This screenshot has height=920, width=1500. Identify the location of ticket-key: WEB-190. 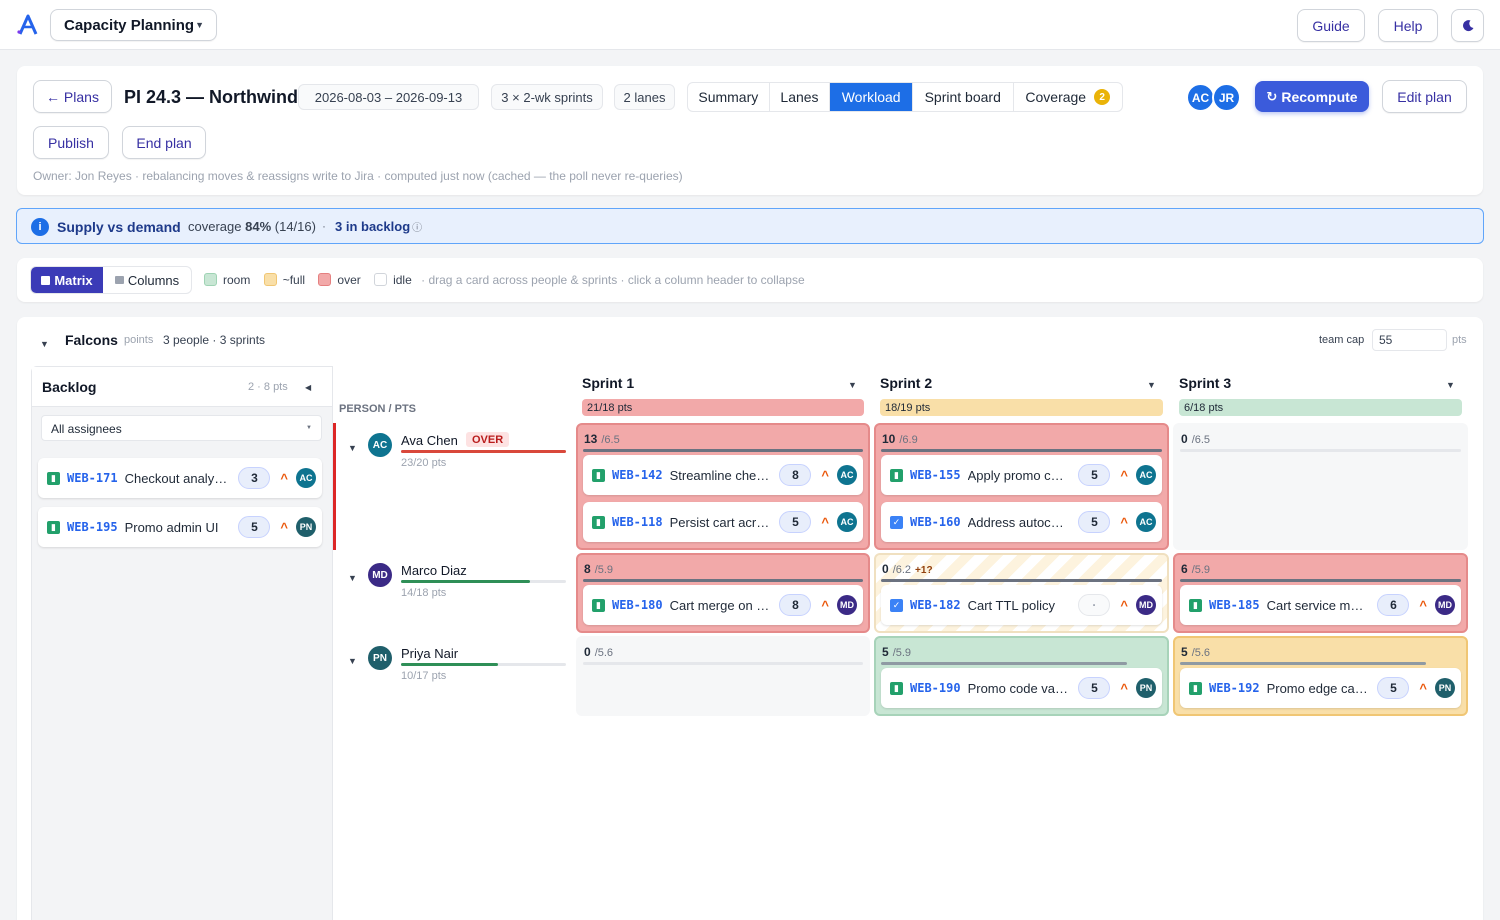
(935, 688).